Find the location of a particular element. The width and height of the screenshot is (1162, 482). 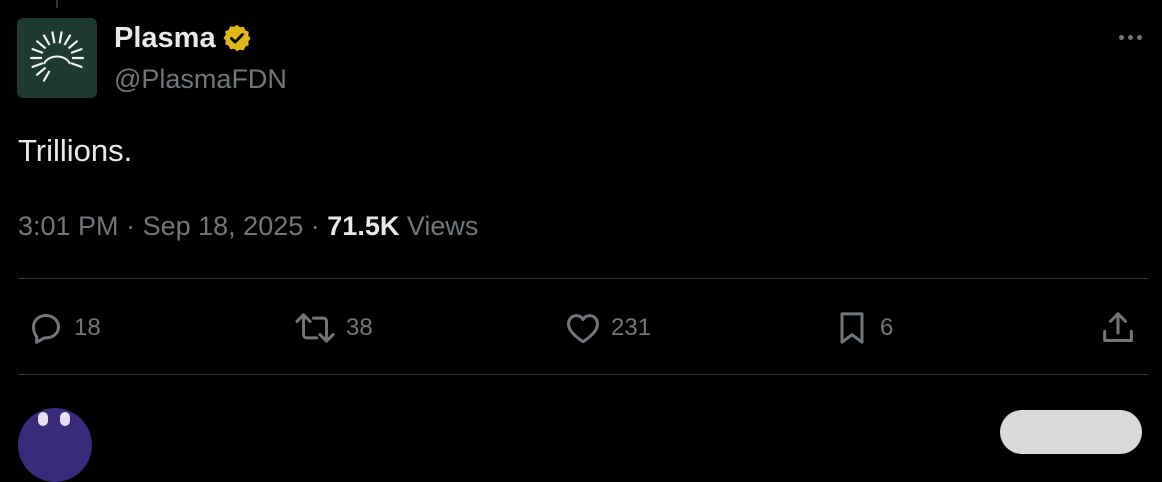

share-icon is located at coordinates (1118, 327).